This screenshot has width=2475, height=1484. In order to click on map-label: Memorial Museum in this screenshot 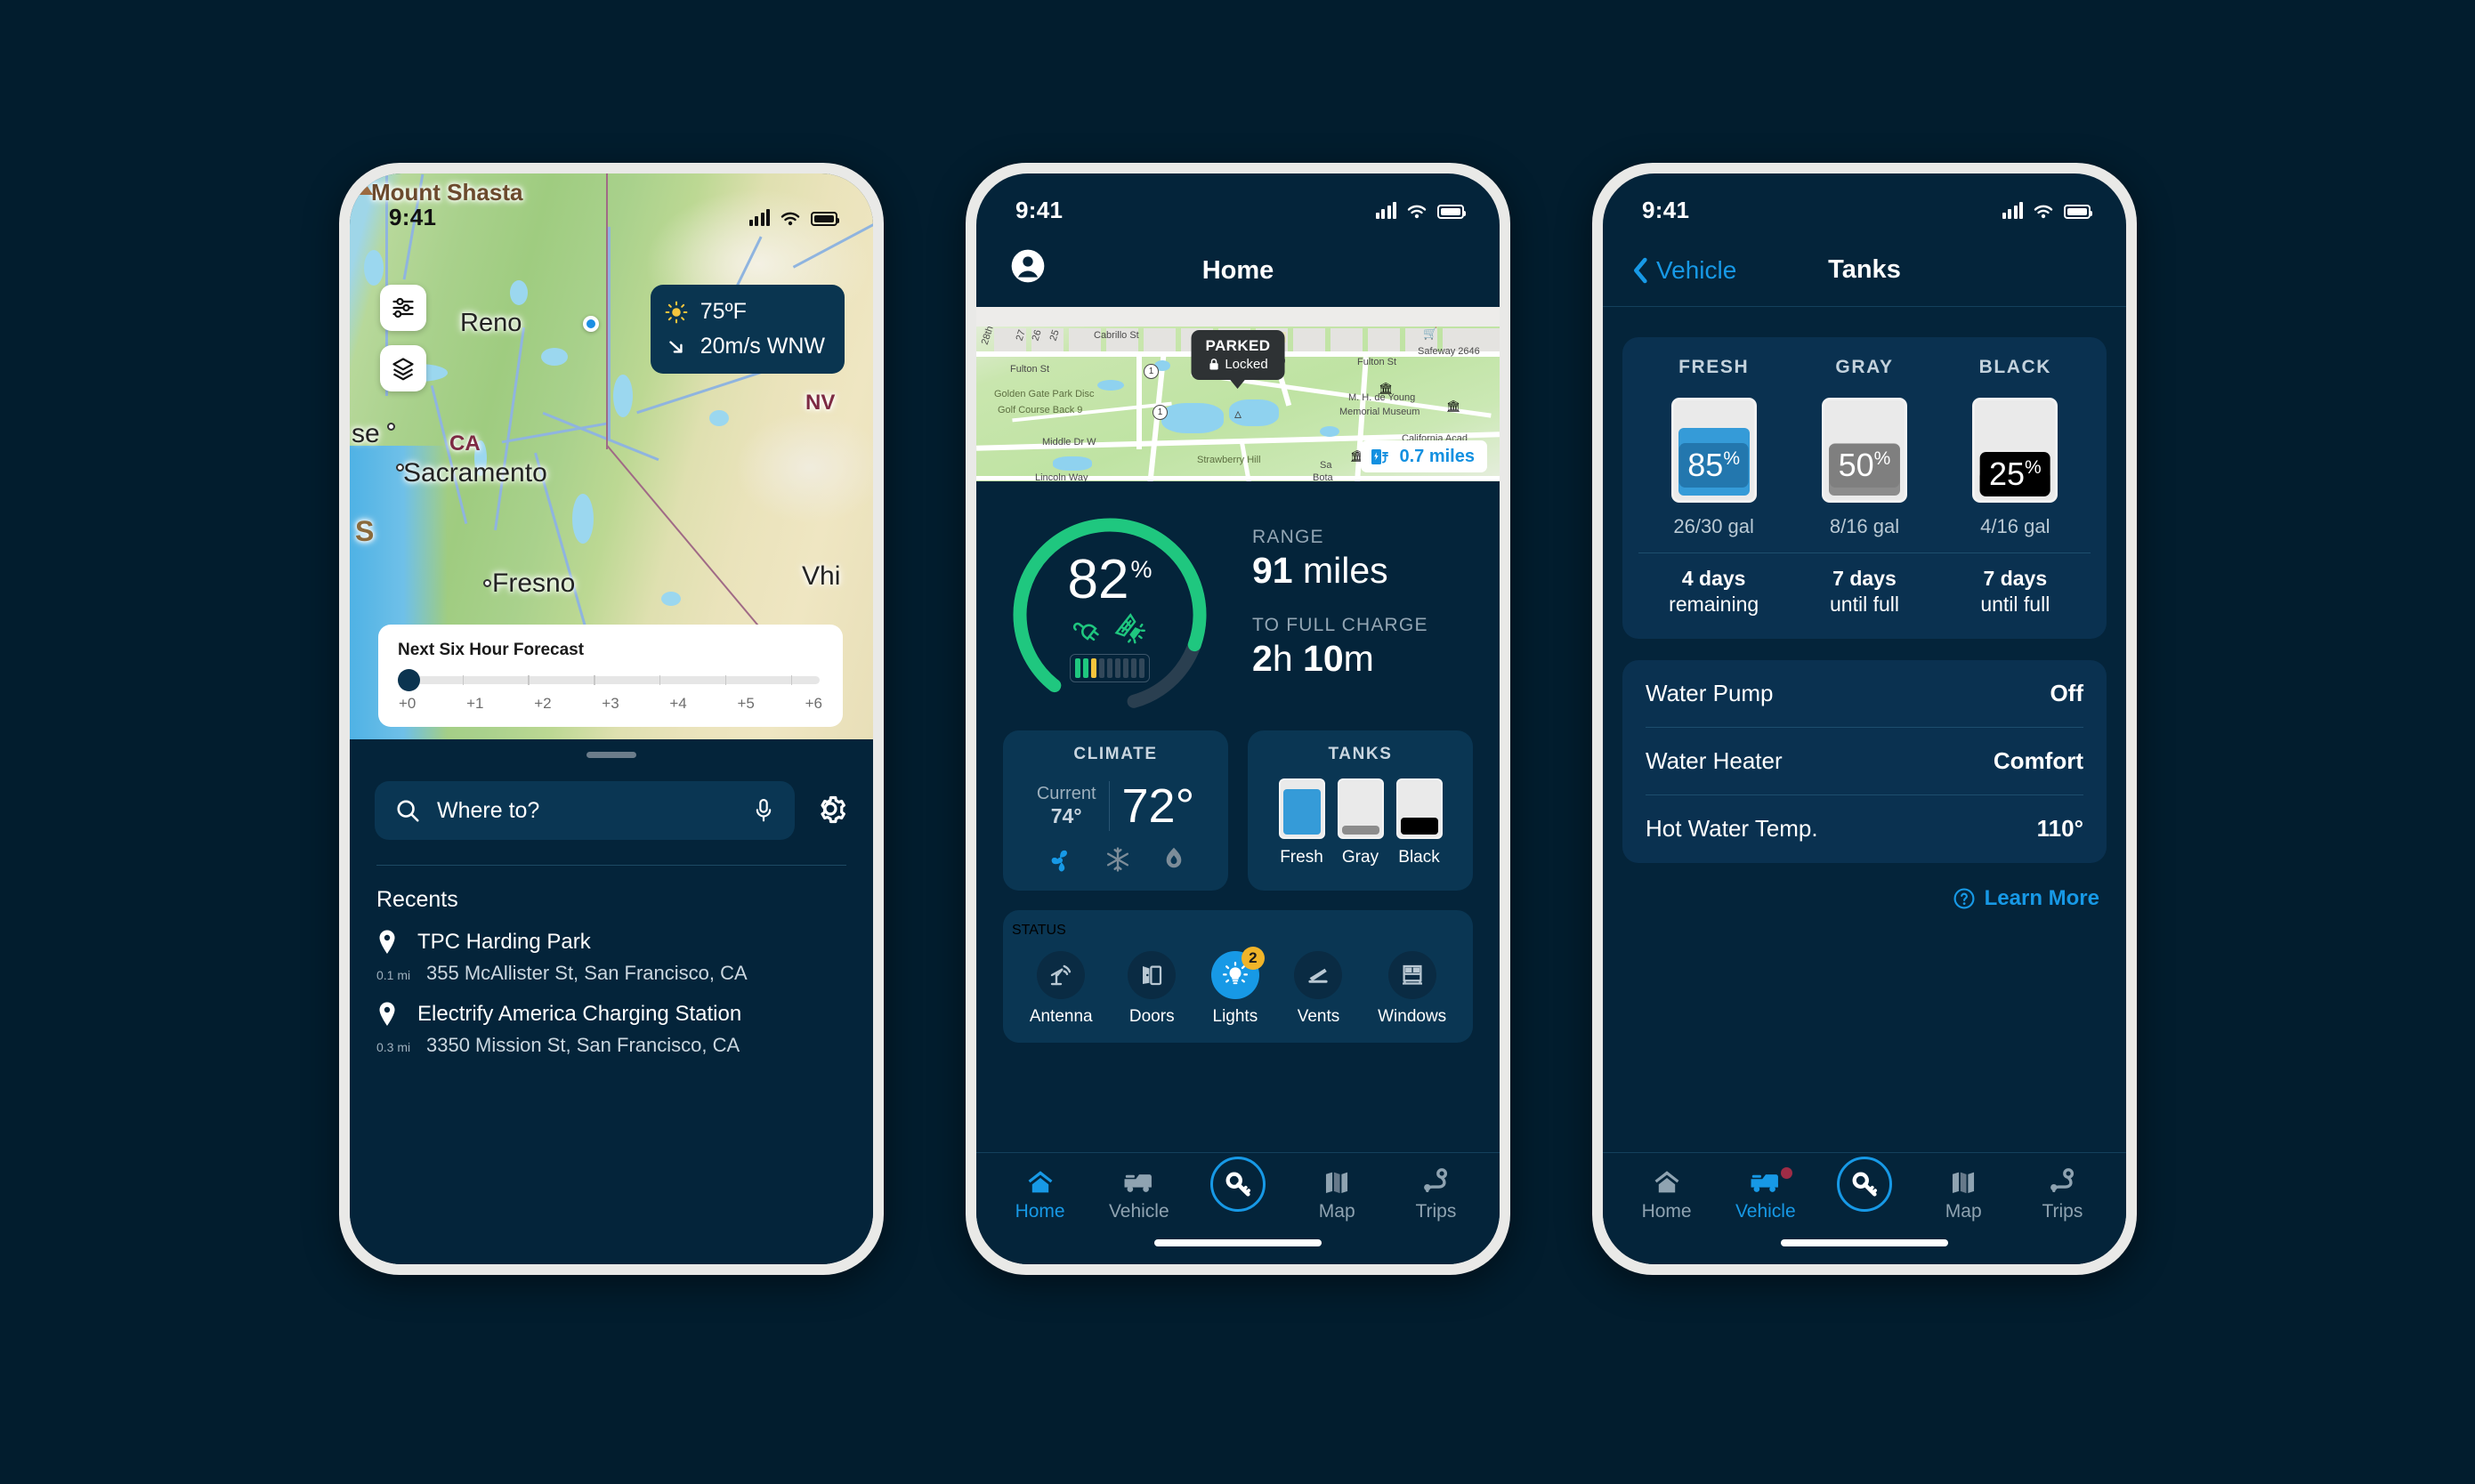, I will do `click(1379, 412)`.